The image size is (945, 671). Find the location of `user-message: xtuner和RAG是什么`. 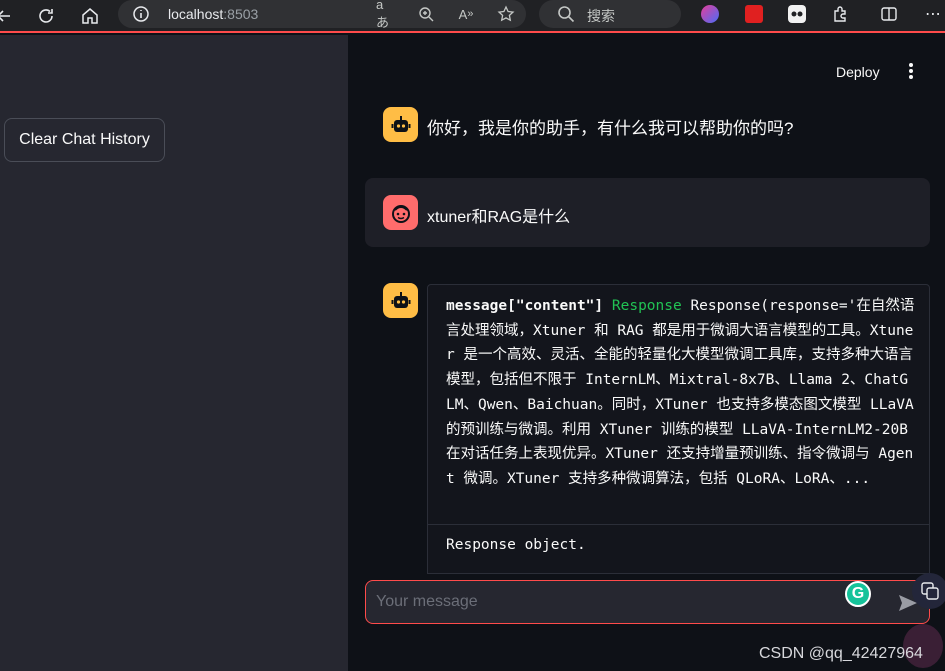

user-message: xtuner和RAG是什么 is located at coordinates (647, 212).